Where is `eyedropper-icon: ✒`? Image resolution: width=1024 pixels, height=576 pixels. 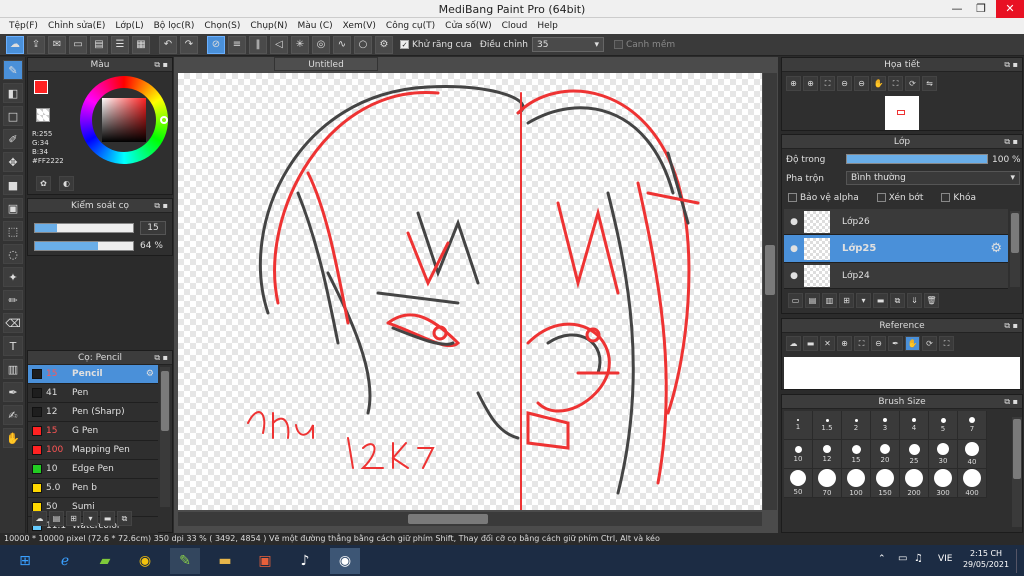 eyedropper-icon: ✒ is located at coordinates (895, 343).